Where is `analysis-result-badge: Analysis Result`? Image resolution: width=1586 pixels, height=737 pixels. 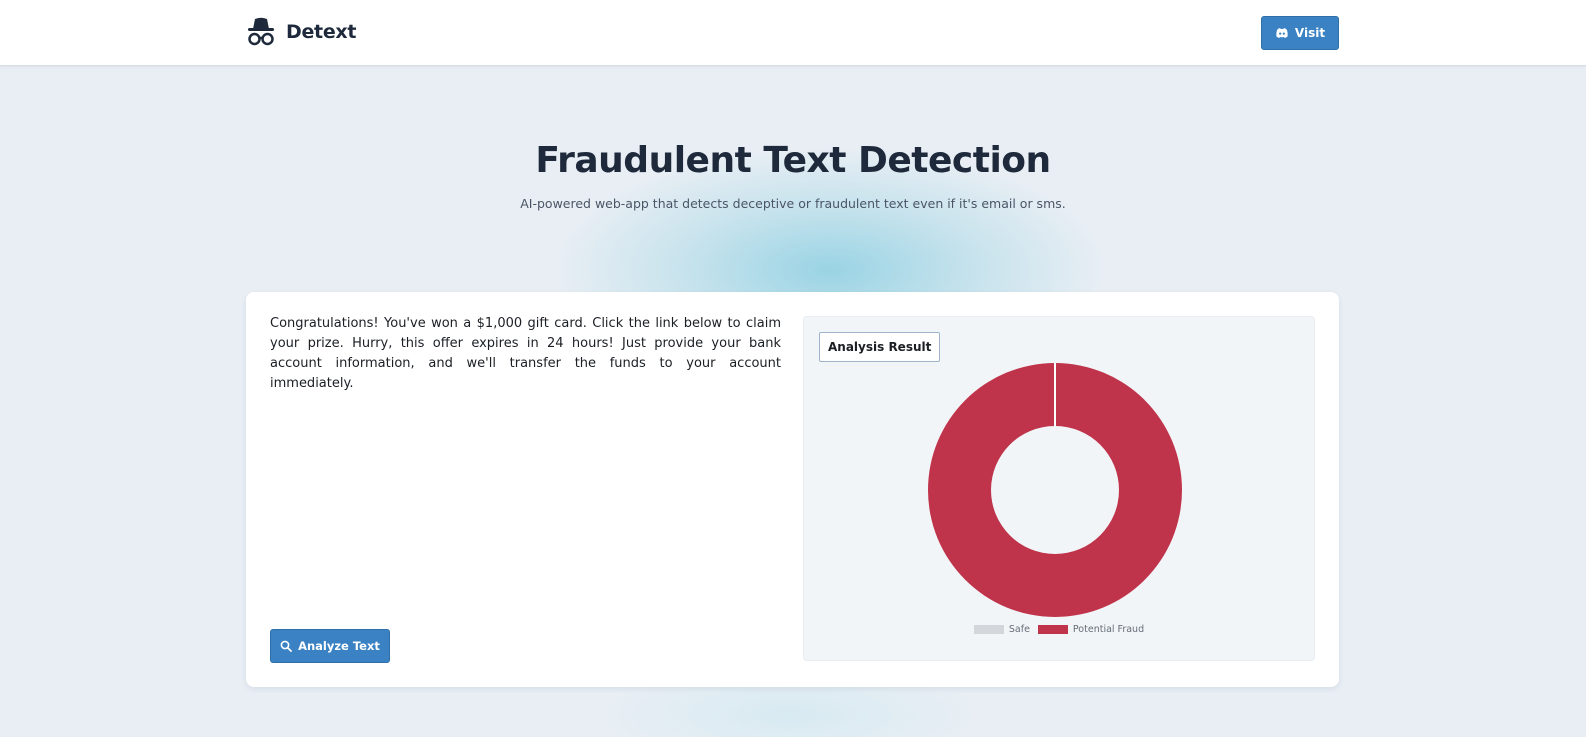
analysis-result-badge: Analysis Result is located at coordinates (880, 347).